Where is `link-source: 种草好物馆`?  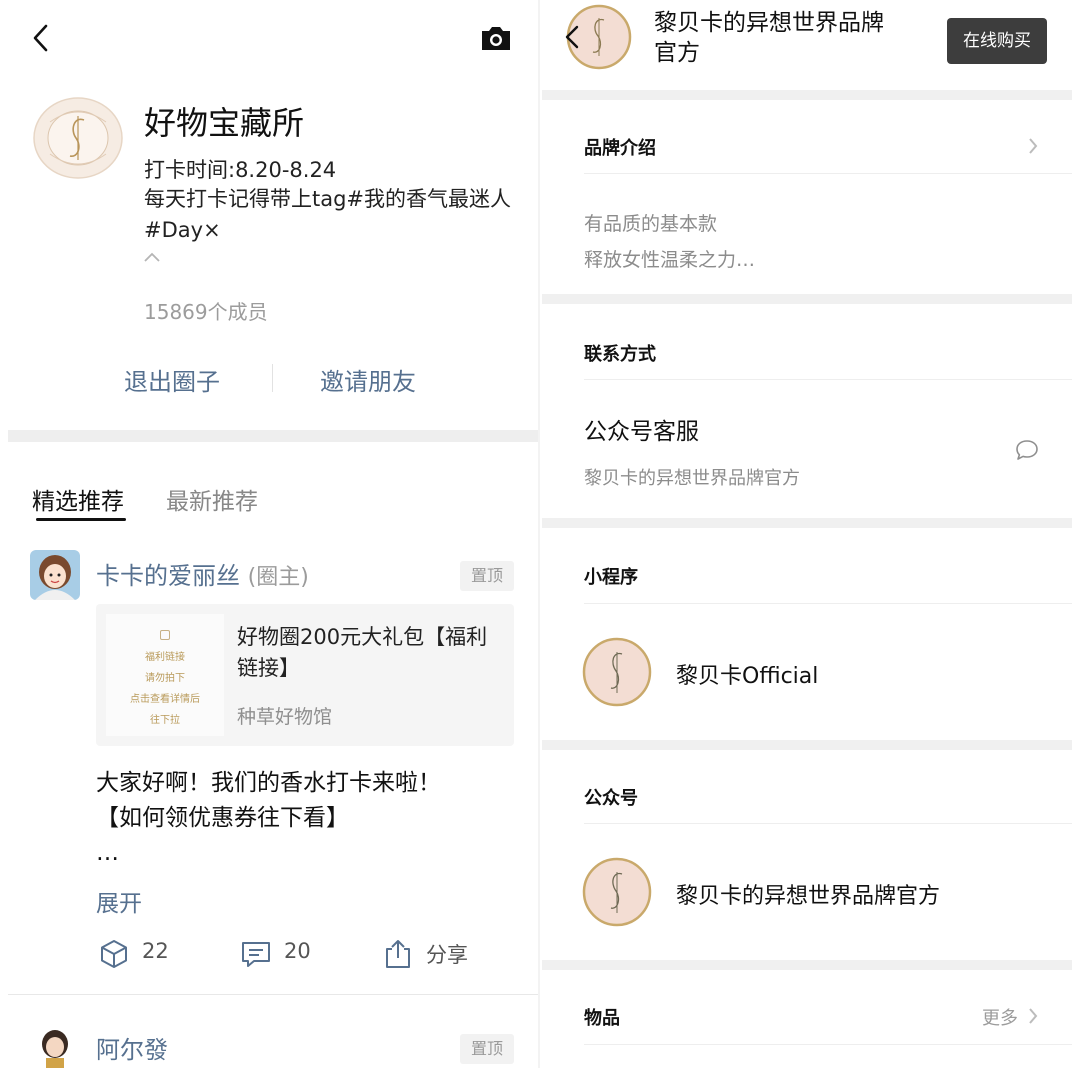
link-source: 种草好物馆 is located at coordinates (285, 717).